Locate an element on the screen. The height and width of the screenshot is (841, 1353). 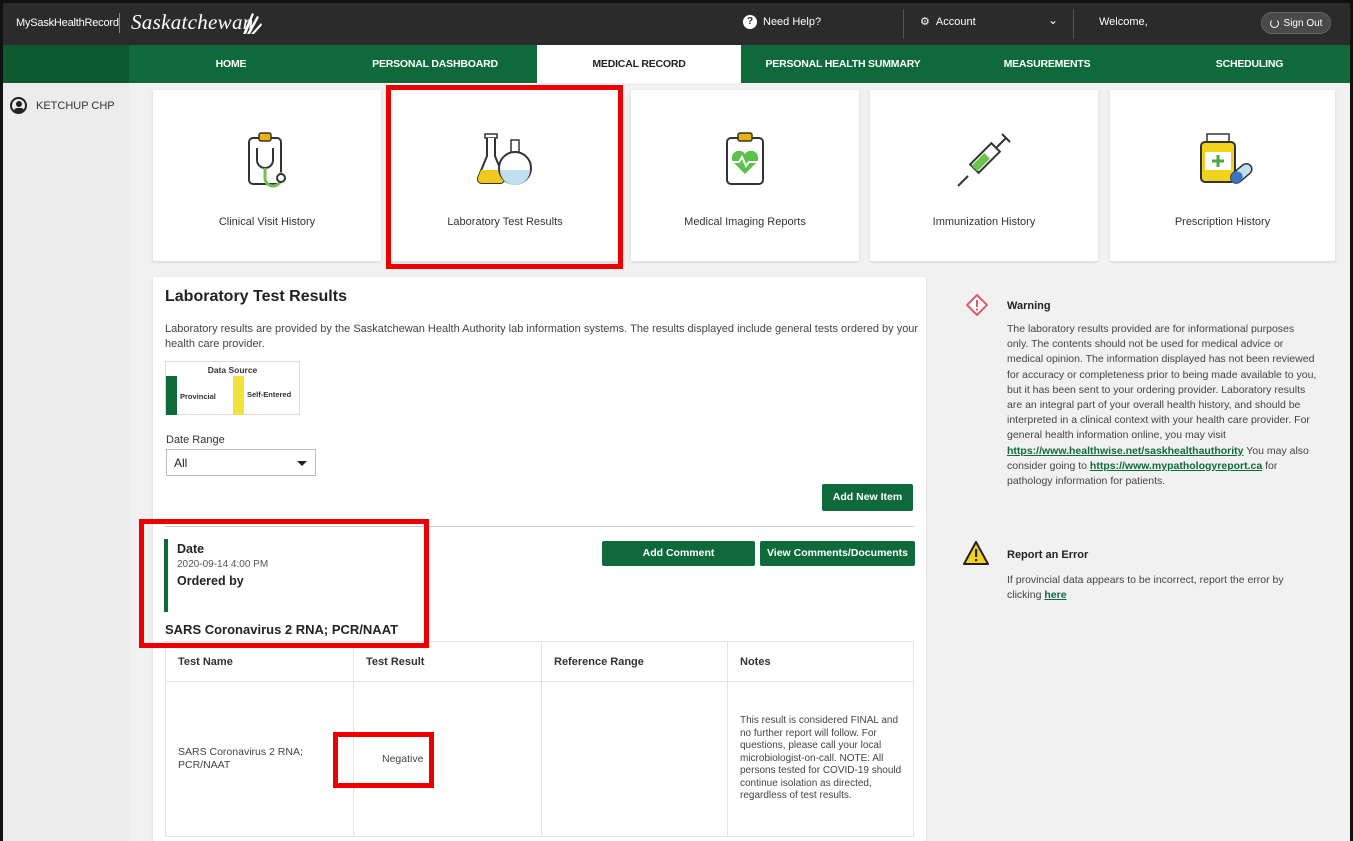
highlight-lab-tile is located at coordinates (504, 177).